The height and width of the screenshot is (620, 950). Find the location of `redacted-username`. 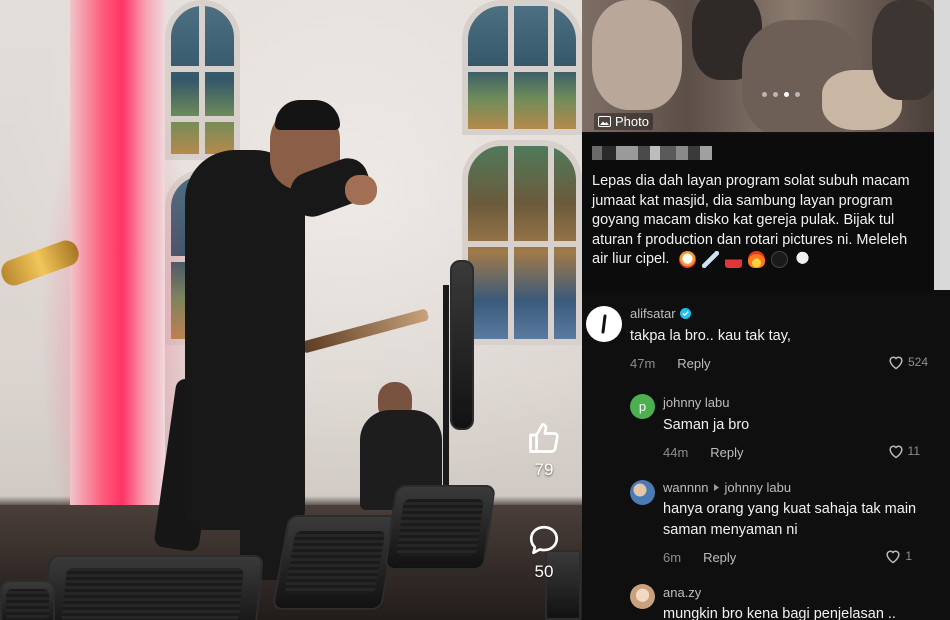

redacted-username is located at coordinates (652, 153).